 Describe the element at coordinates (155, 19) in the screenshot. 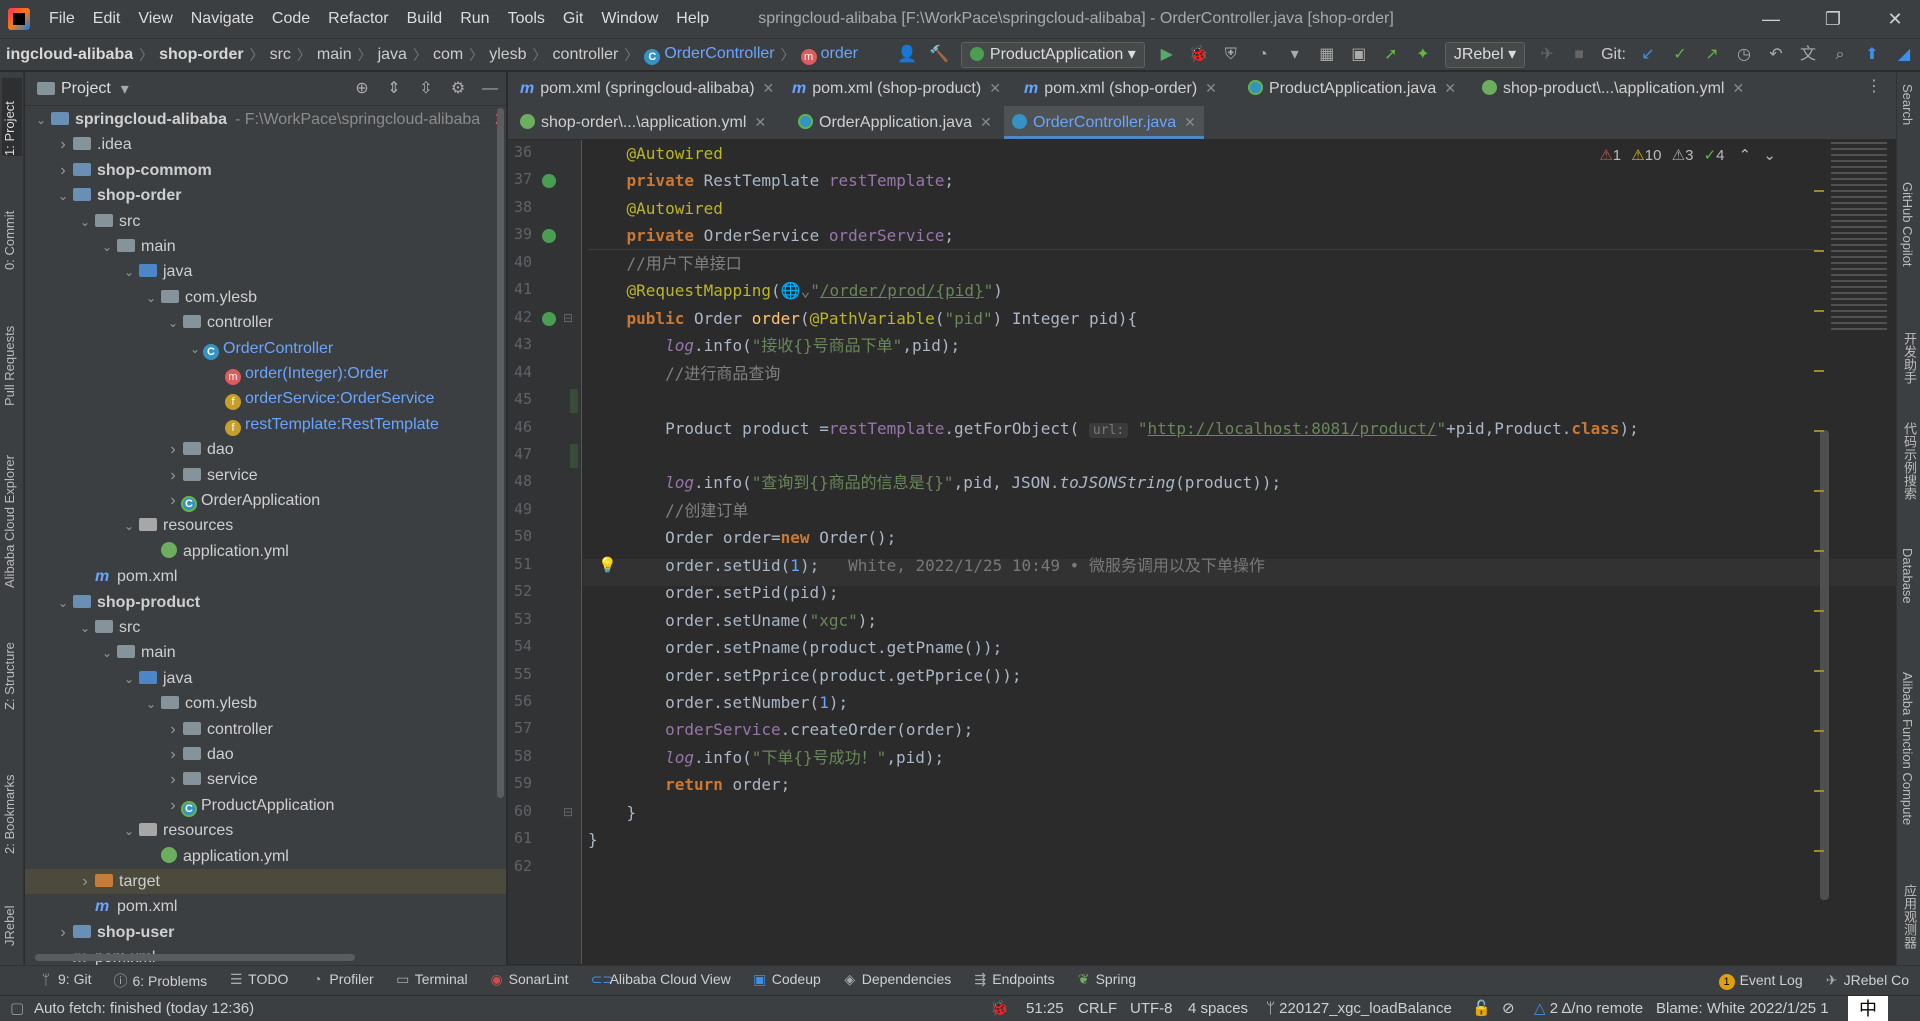

I see `menu-view: View` at that location.